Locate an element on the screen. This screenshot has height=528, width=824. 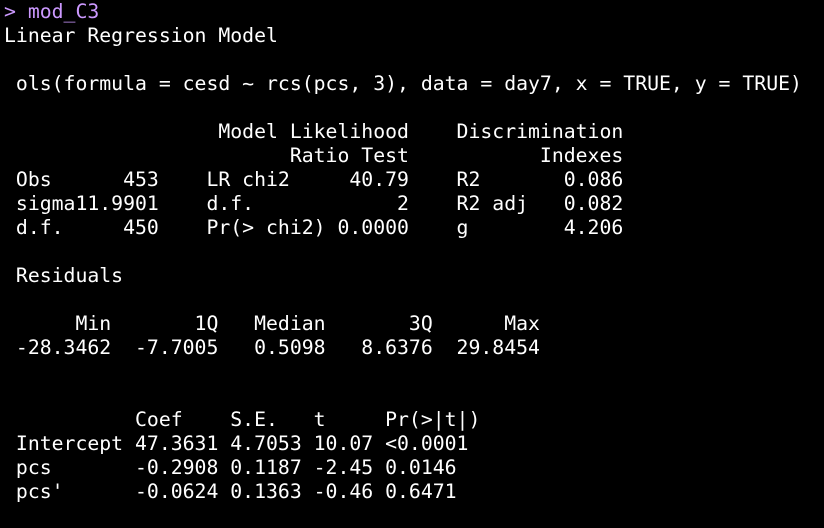
coef-row-pcs-prime: pcs' -0.0624 0.1363 -0.46 0.6471 is located at coordinates (230, 491).